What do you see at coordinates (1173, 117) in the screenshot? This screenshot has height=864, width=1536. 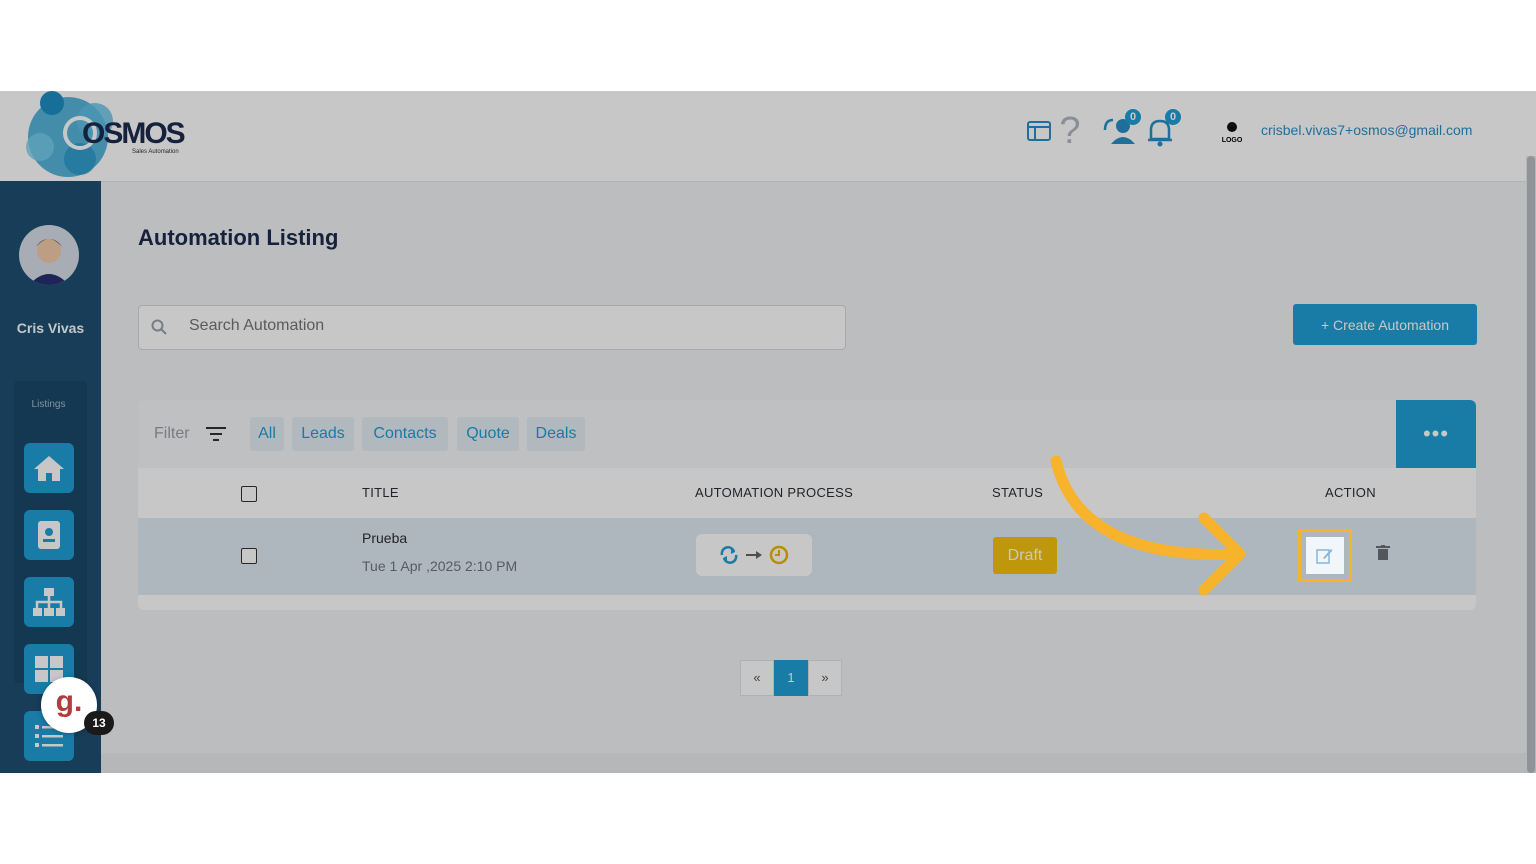 I see `notifications-count-badge: 0` at bounding box center [1173, 117].